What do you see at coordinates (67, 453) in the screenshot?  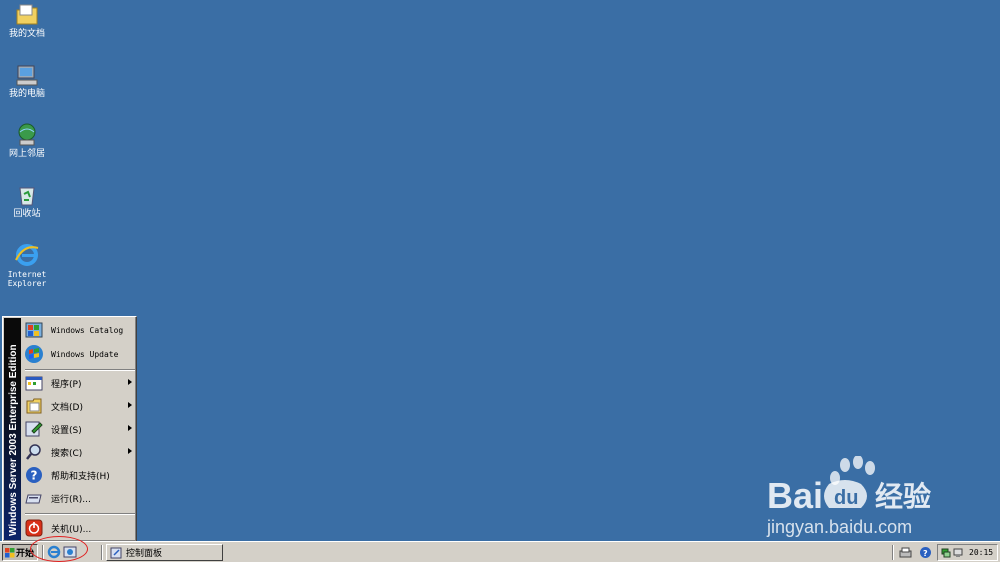 I see `menu-item-label: 搜索(C)` at bounding box center [67, 453].